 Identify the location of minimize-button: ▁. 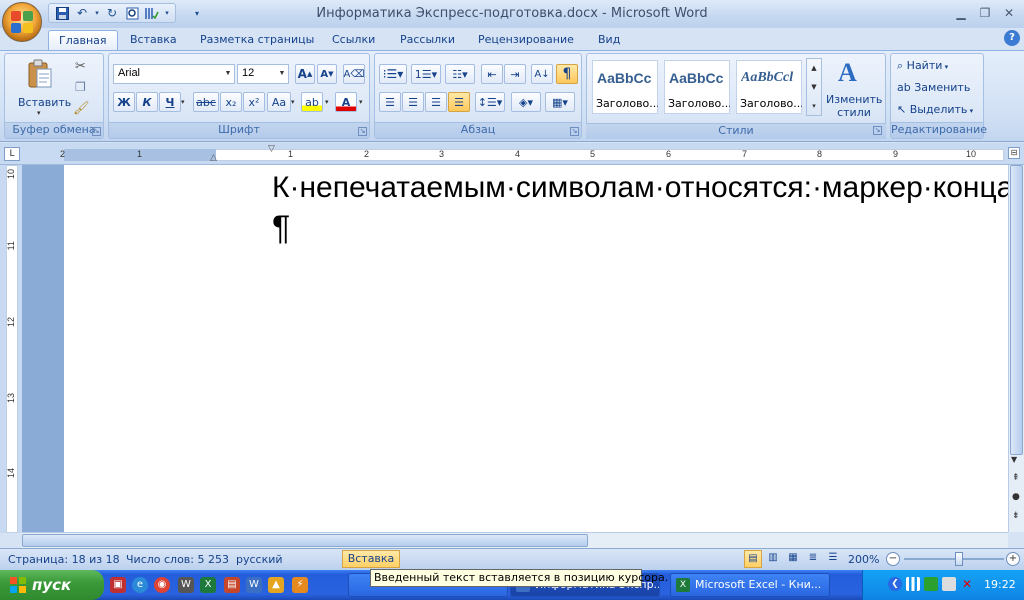
(961, 13).